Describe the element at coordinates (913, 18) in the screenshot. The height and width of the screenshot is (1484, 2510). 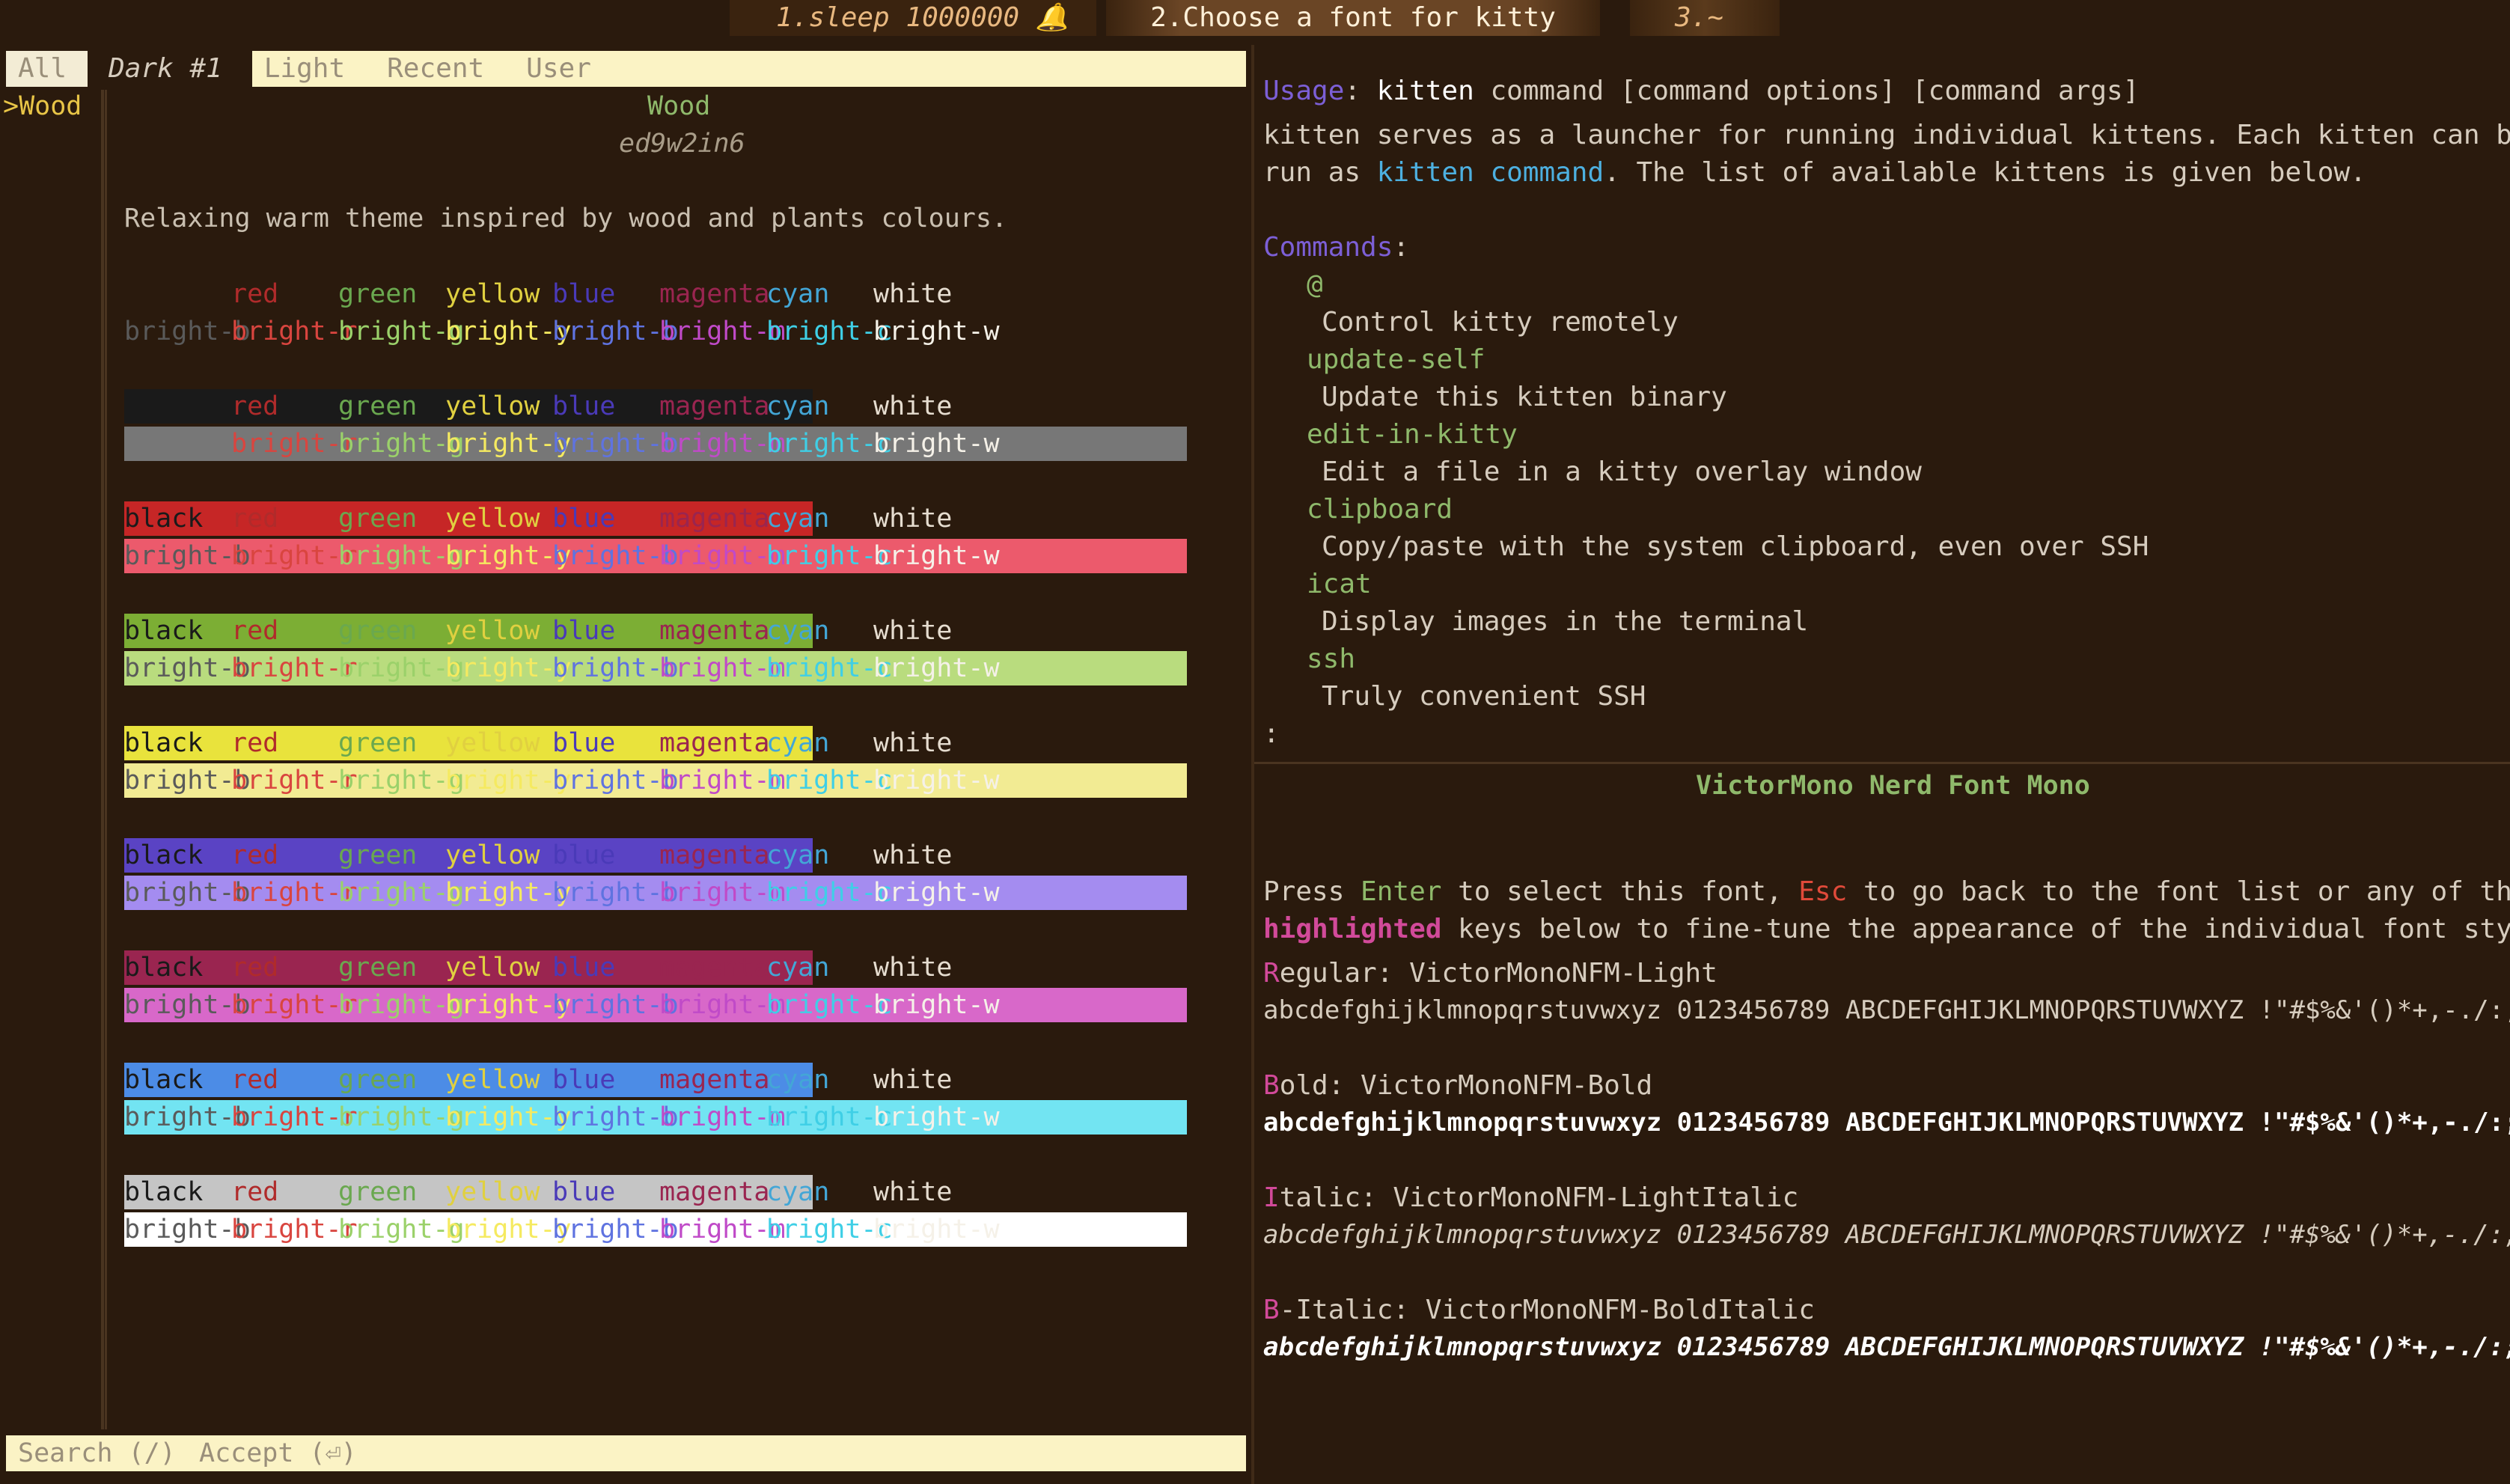
I see `tab-1: 1.sleep 1000000 🔔` at that location.